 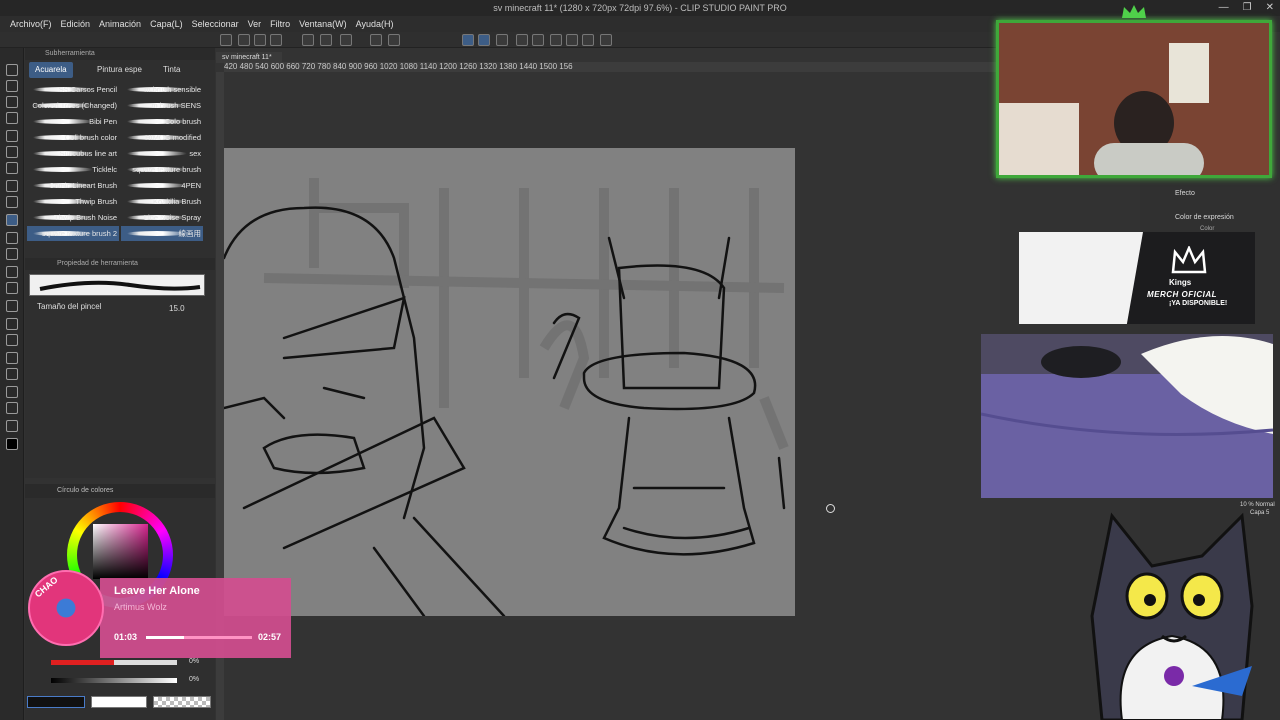 I want to click on song-duration: 02:57, so click(x=270, y=637).